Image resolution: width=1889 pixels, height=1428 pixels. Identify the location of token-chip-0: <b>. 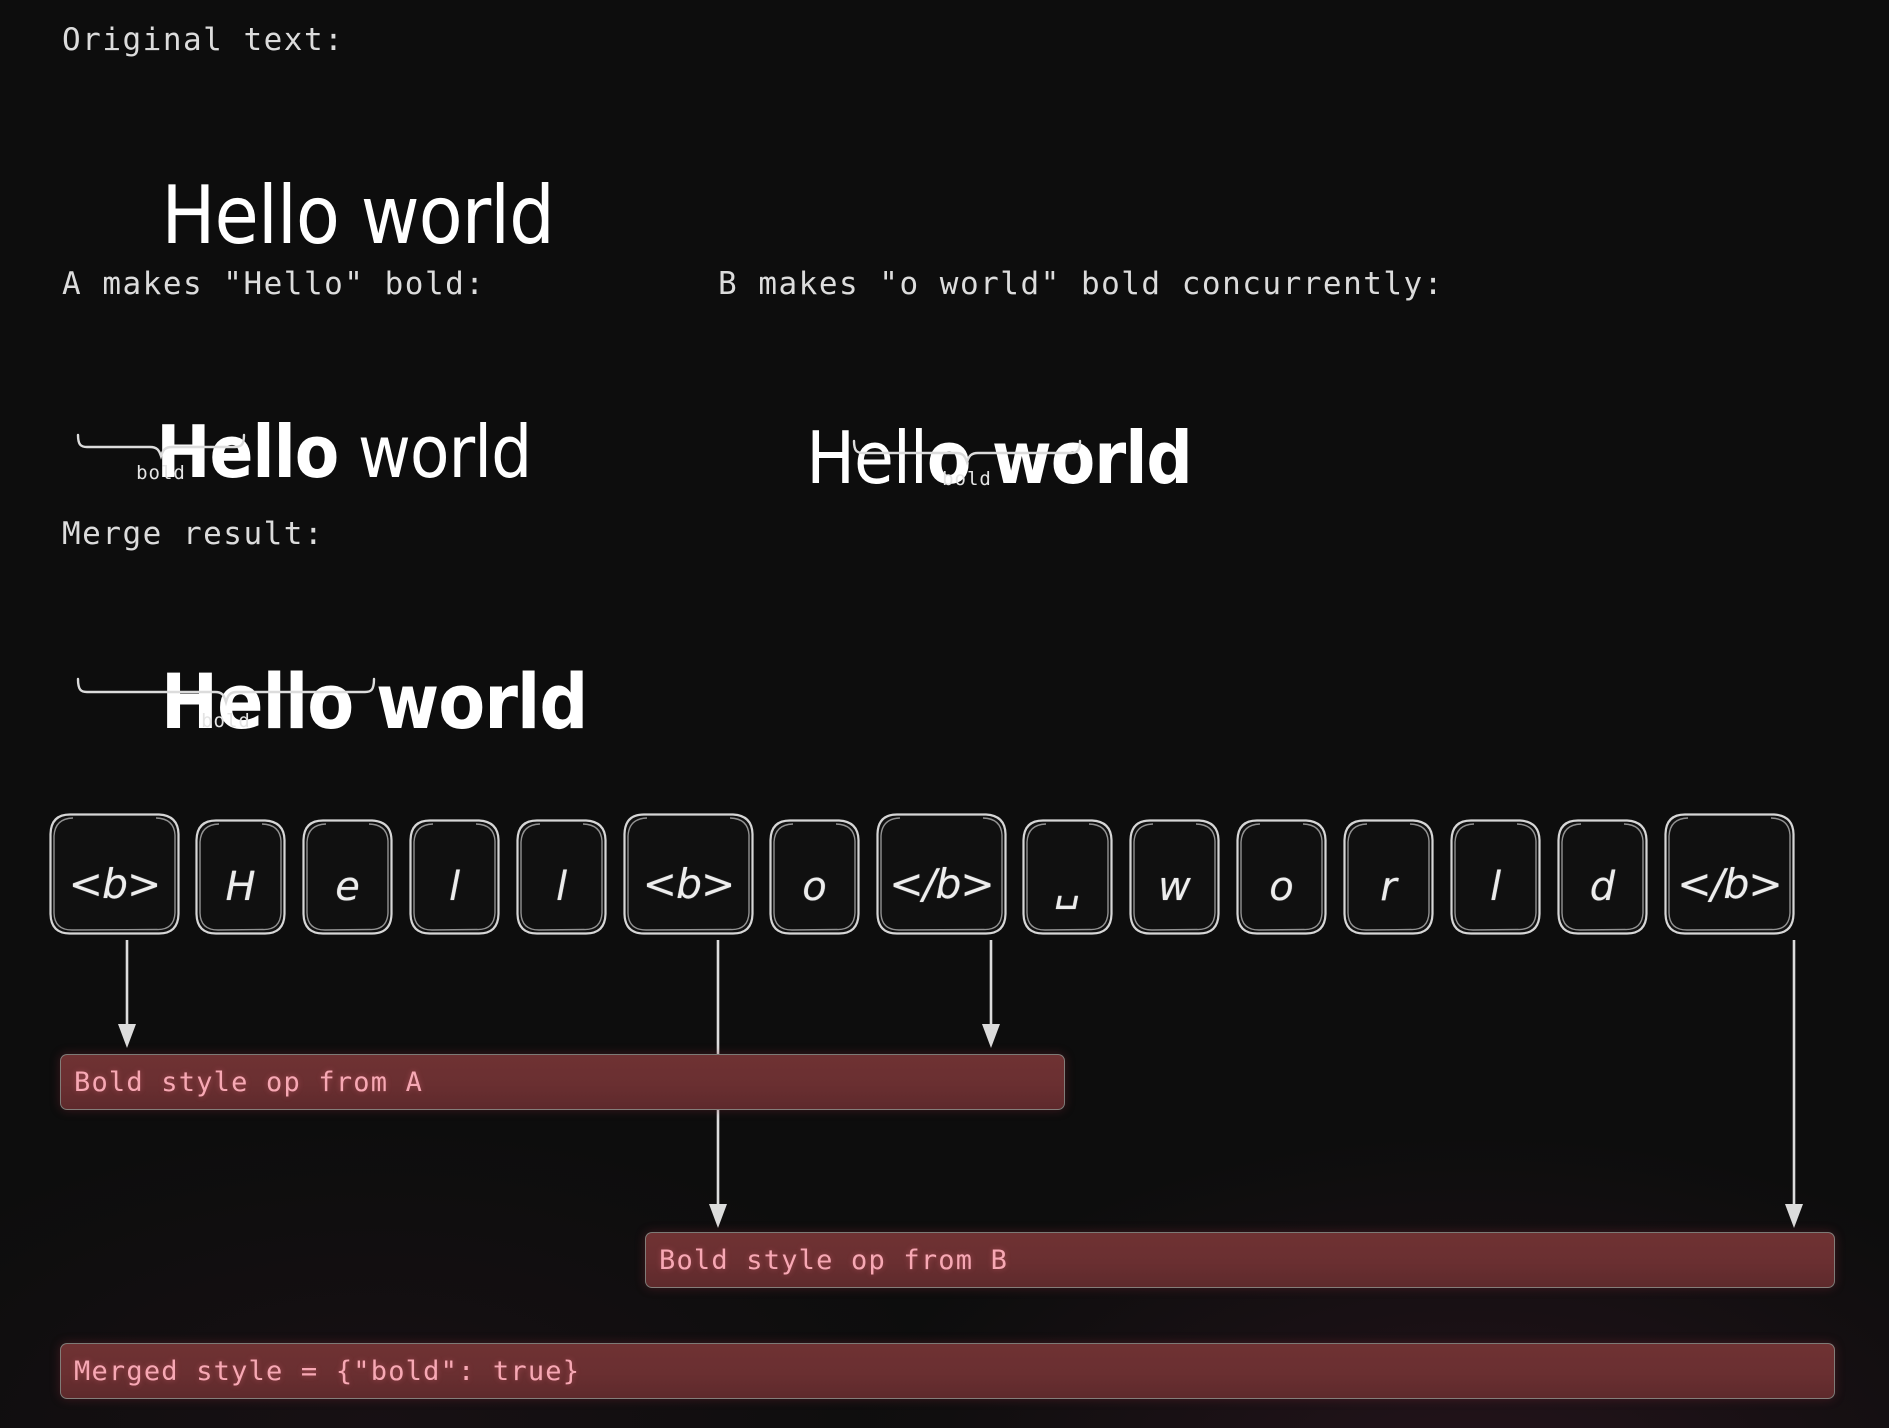
(114, 874).